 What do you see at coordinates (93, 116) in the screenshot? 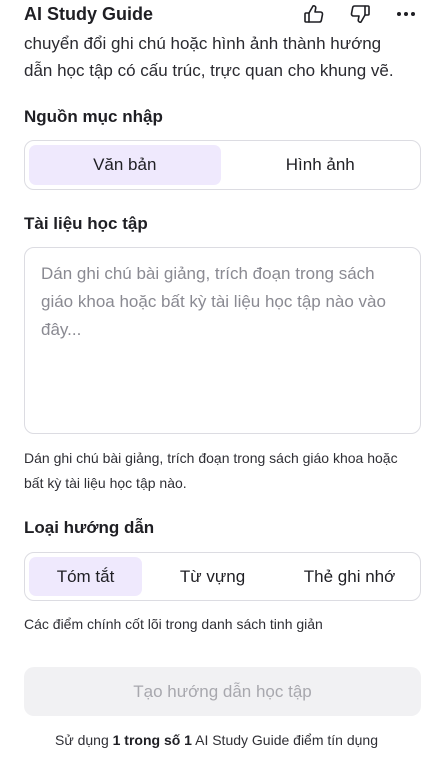
I see `source-label: Nguồn mục nhập` at bounding box center [93, 116].